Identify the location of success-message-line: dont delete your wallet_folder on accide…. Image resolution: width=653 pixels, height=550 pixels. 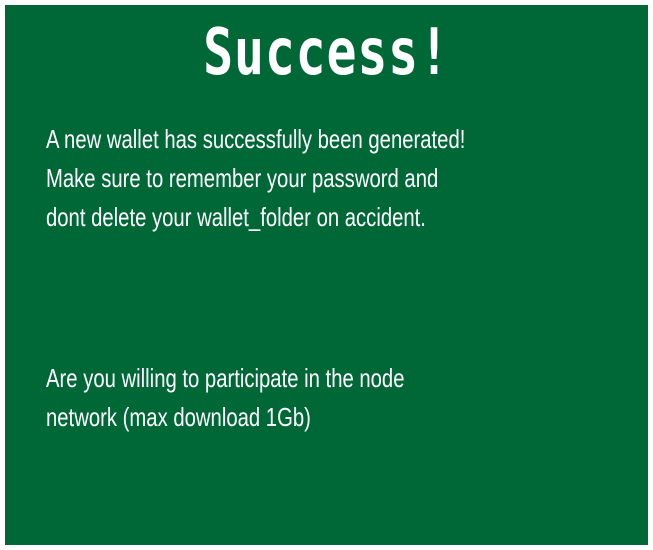
(236, 217).